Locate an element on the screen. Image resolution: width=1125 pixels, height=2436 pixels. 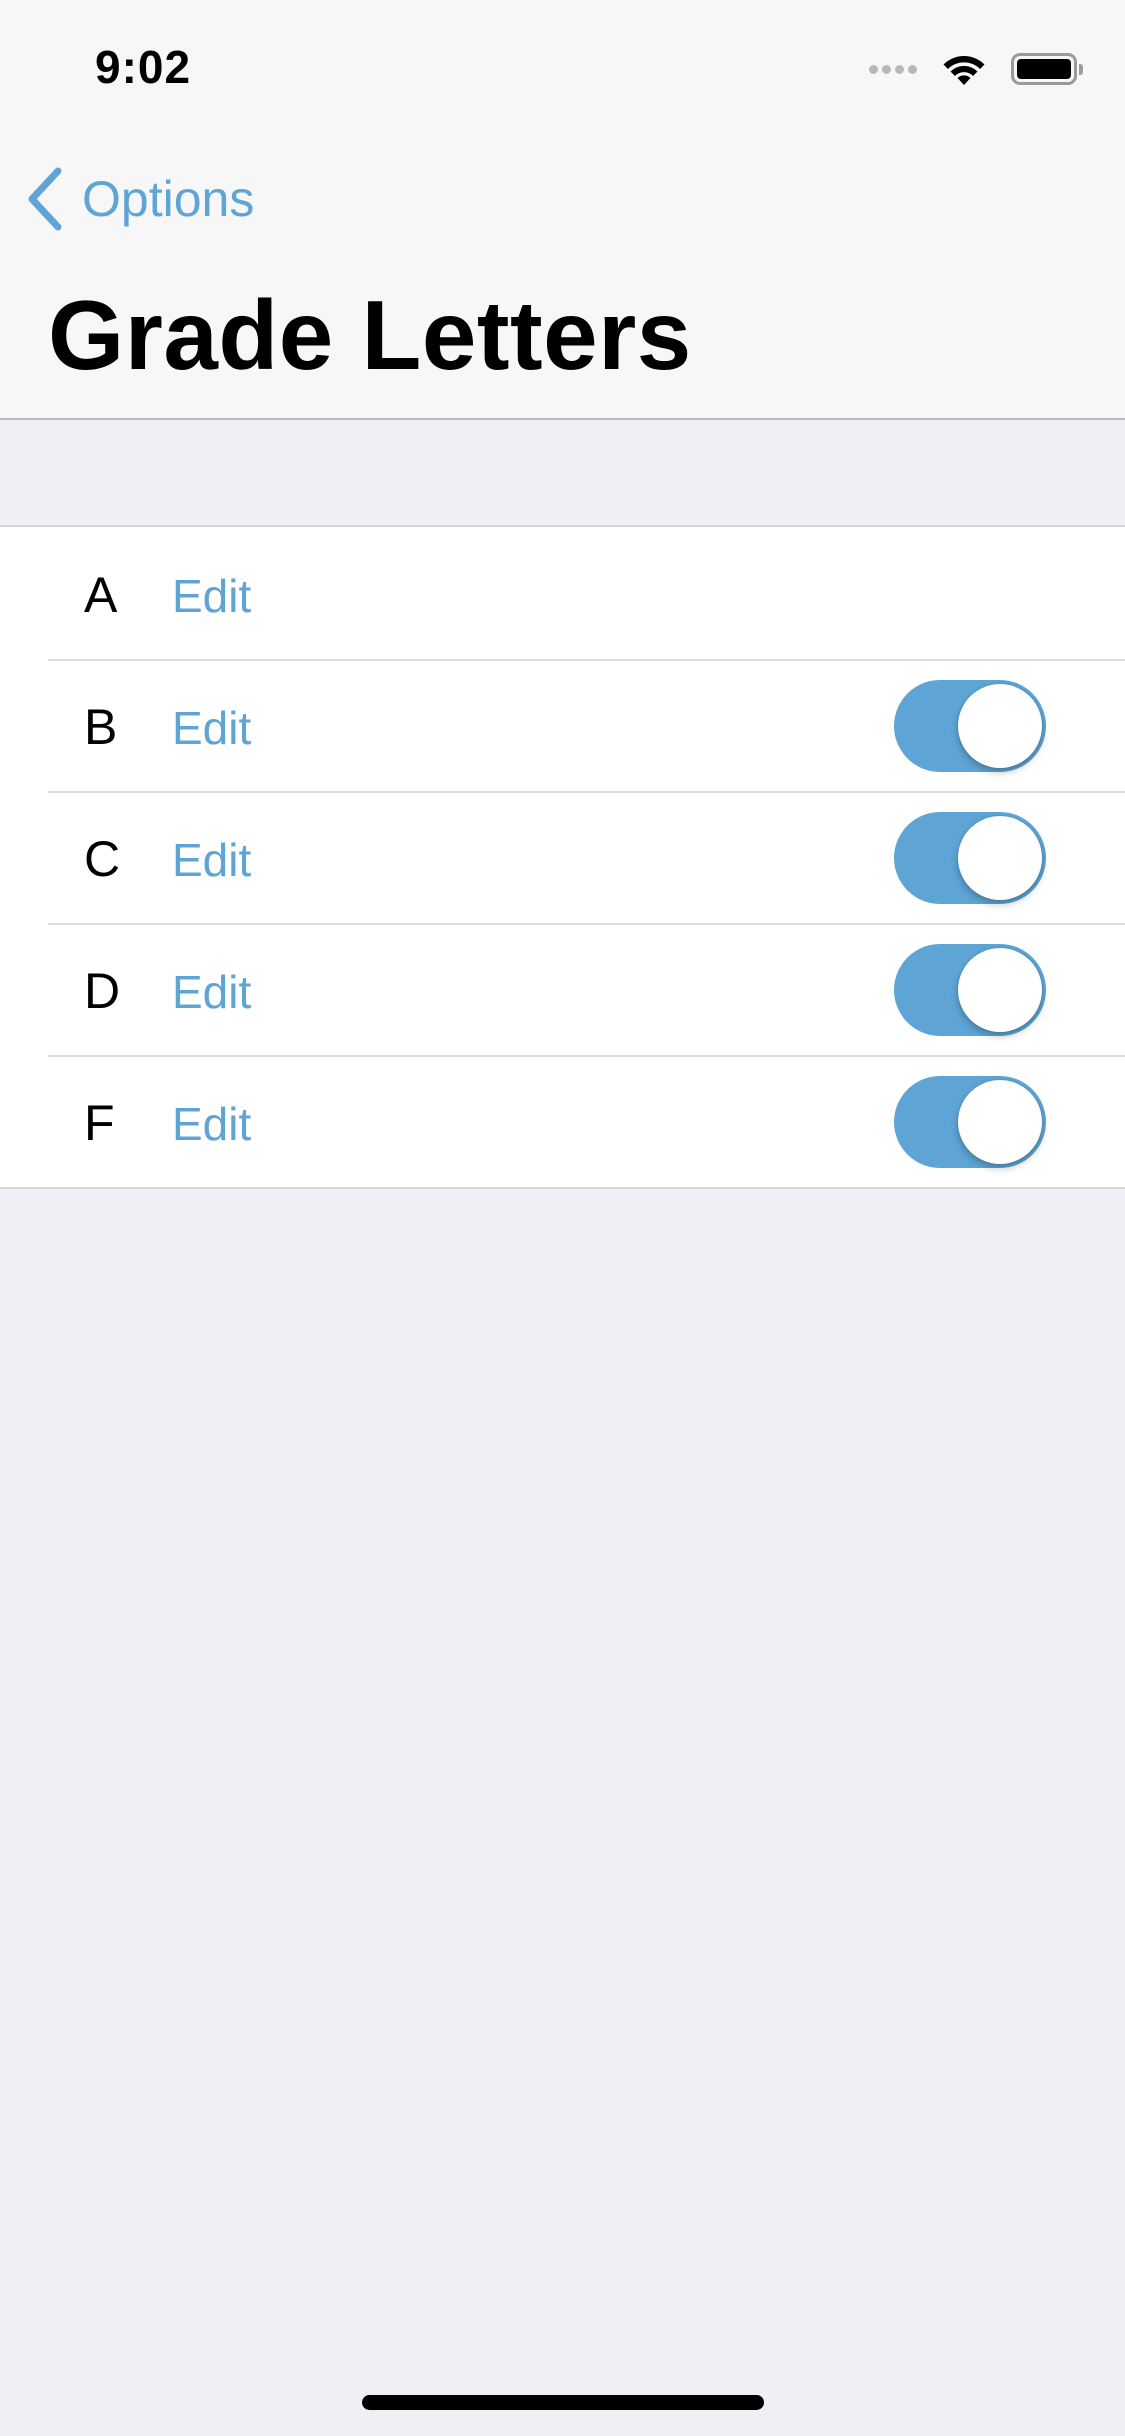
status-icons is located at coordinates (976, 69).